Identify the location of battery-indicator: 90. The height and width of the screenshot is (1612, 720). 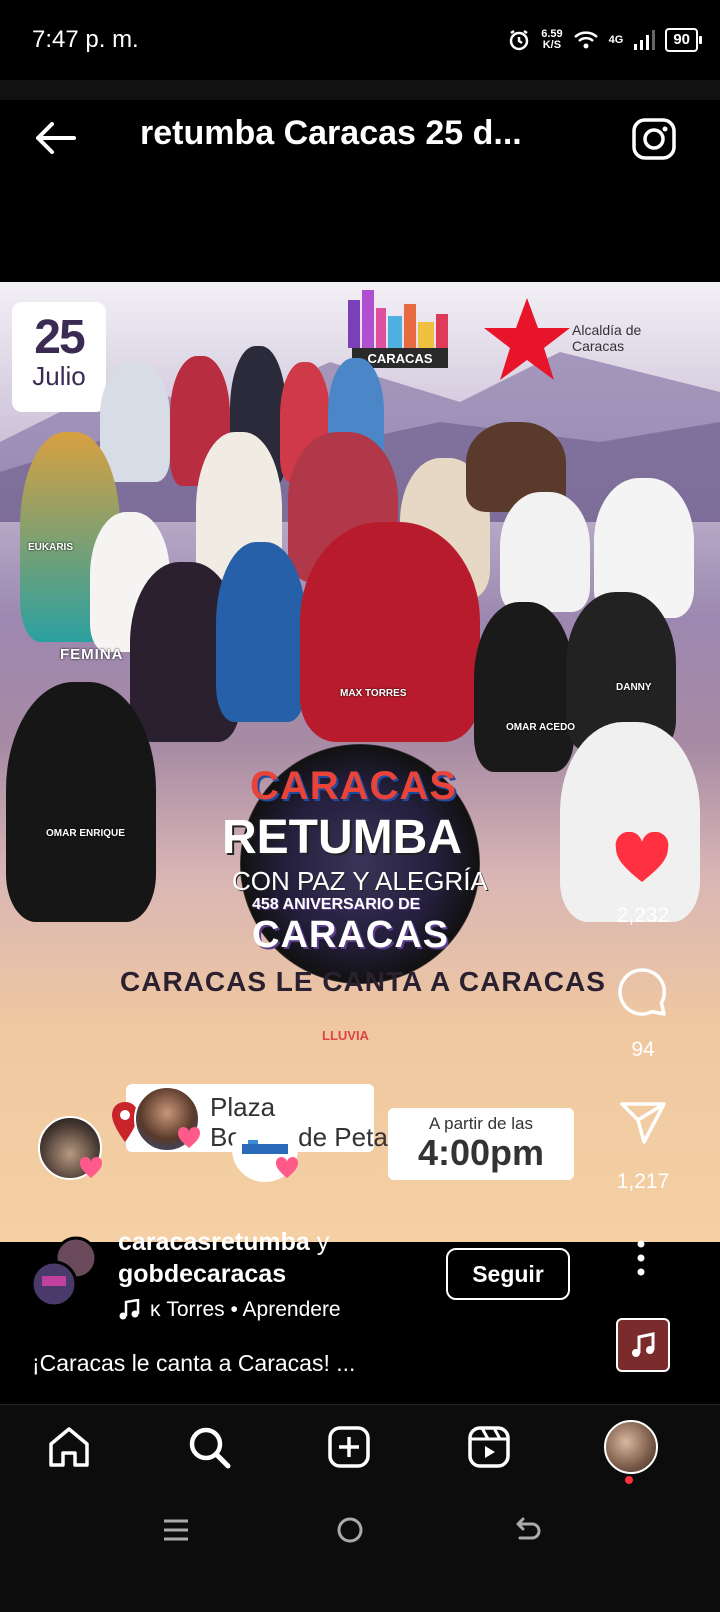
(683, 40).